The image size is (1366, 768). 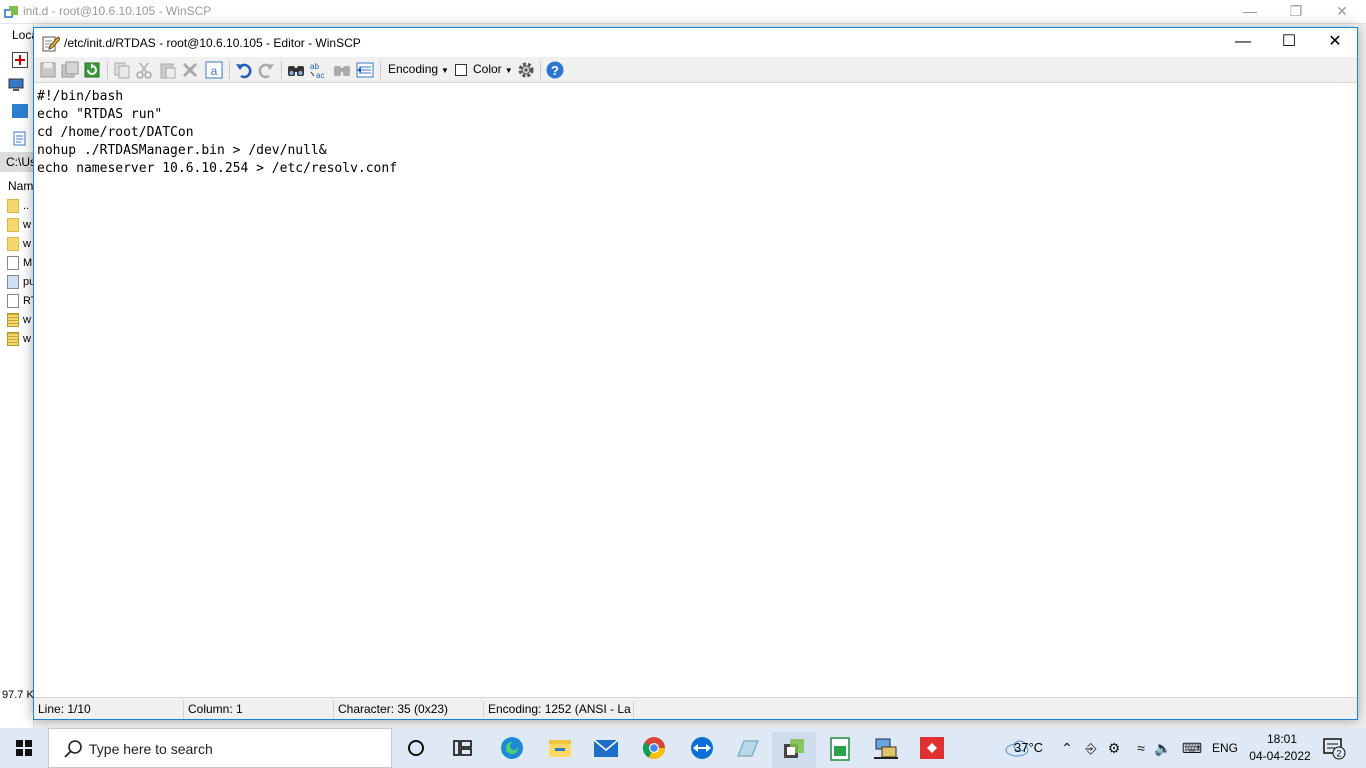 I want to click on notification-center-icon: 2, so click(x=1334, y=748).